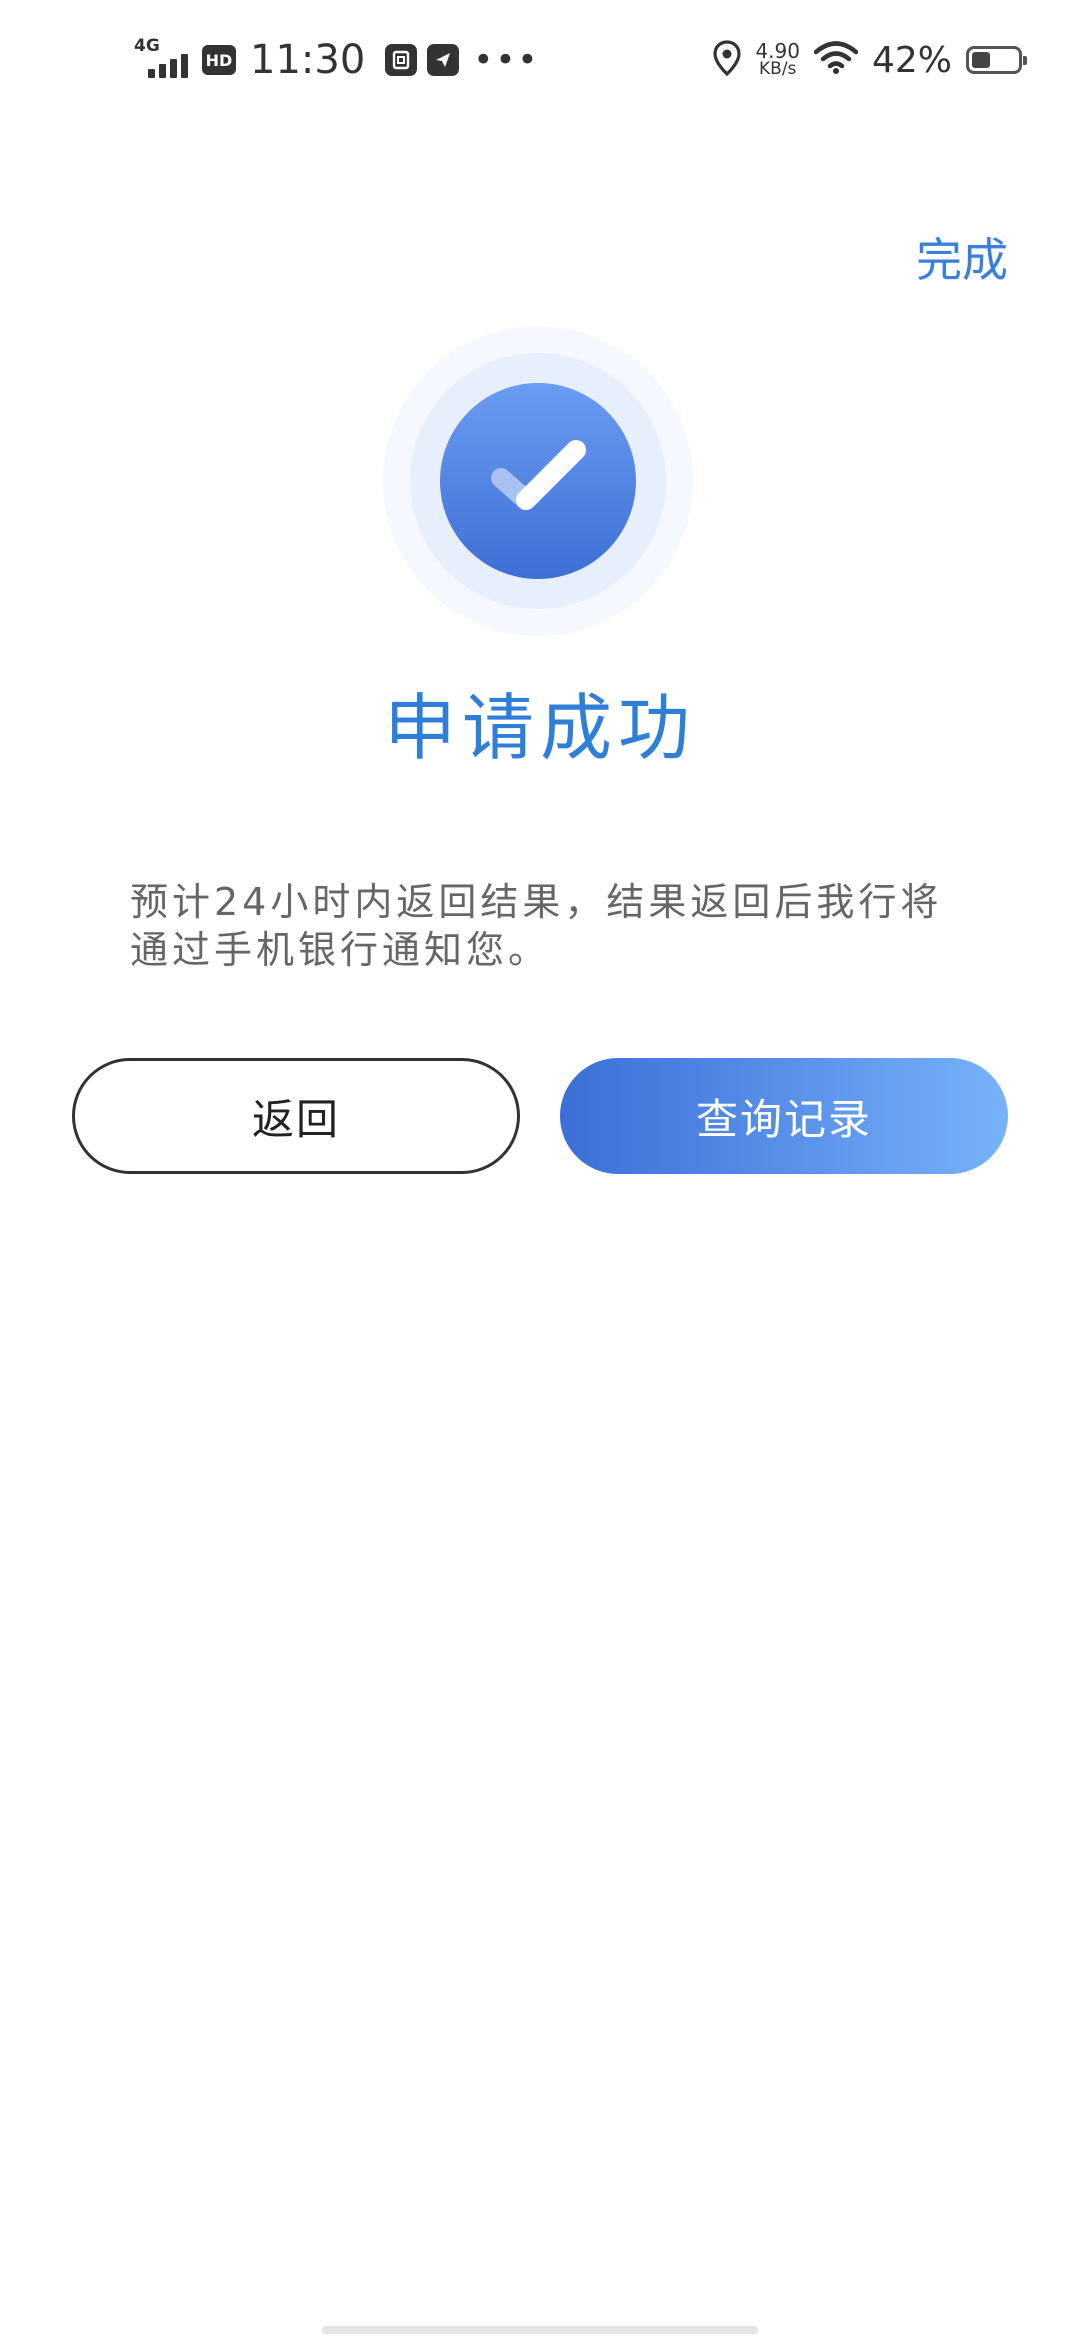  I want to click on success-check-icon, so click(538, 481).